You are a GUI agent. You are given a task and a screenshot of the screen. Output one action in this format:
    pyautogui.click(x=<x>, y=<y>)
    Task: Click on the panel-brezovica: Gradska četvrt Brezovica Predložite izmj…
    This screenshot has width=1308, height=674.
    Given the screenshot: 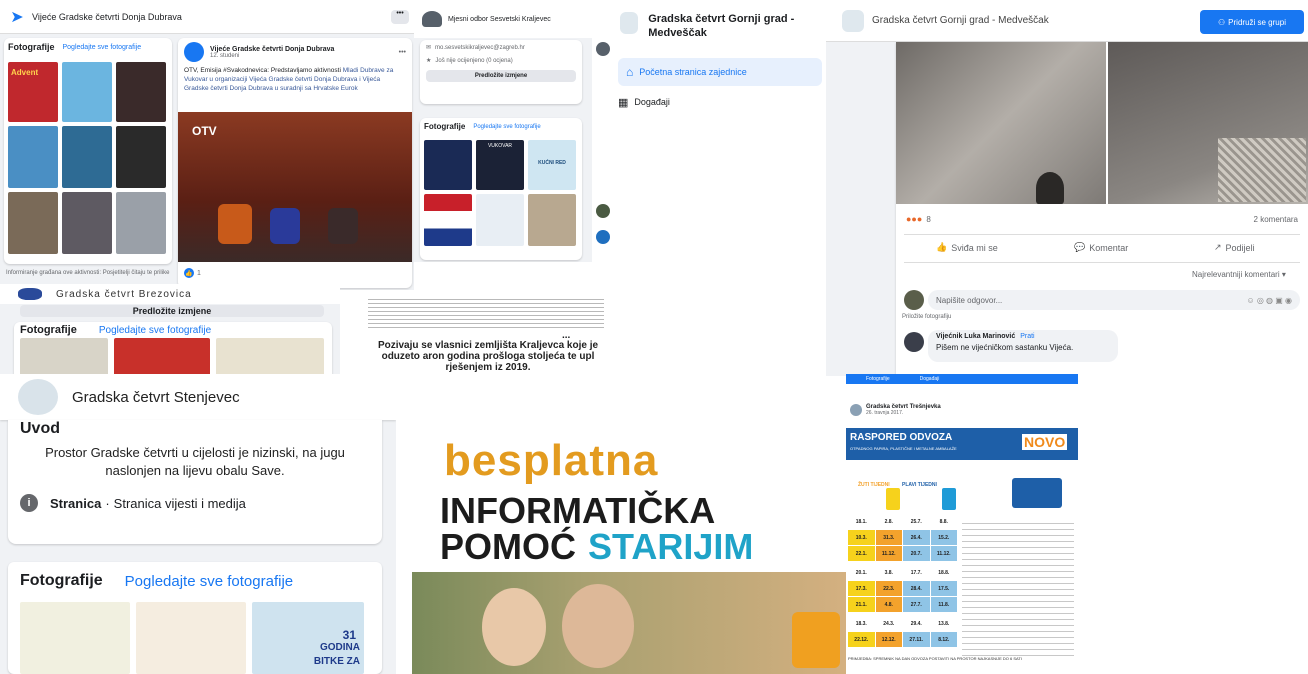 What is the action you would take?
    pyautogui.click(x=170, y=333)
    